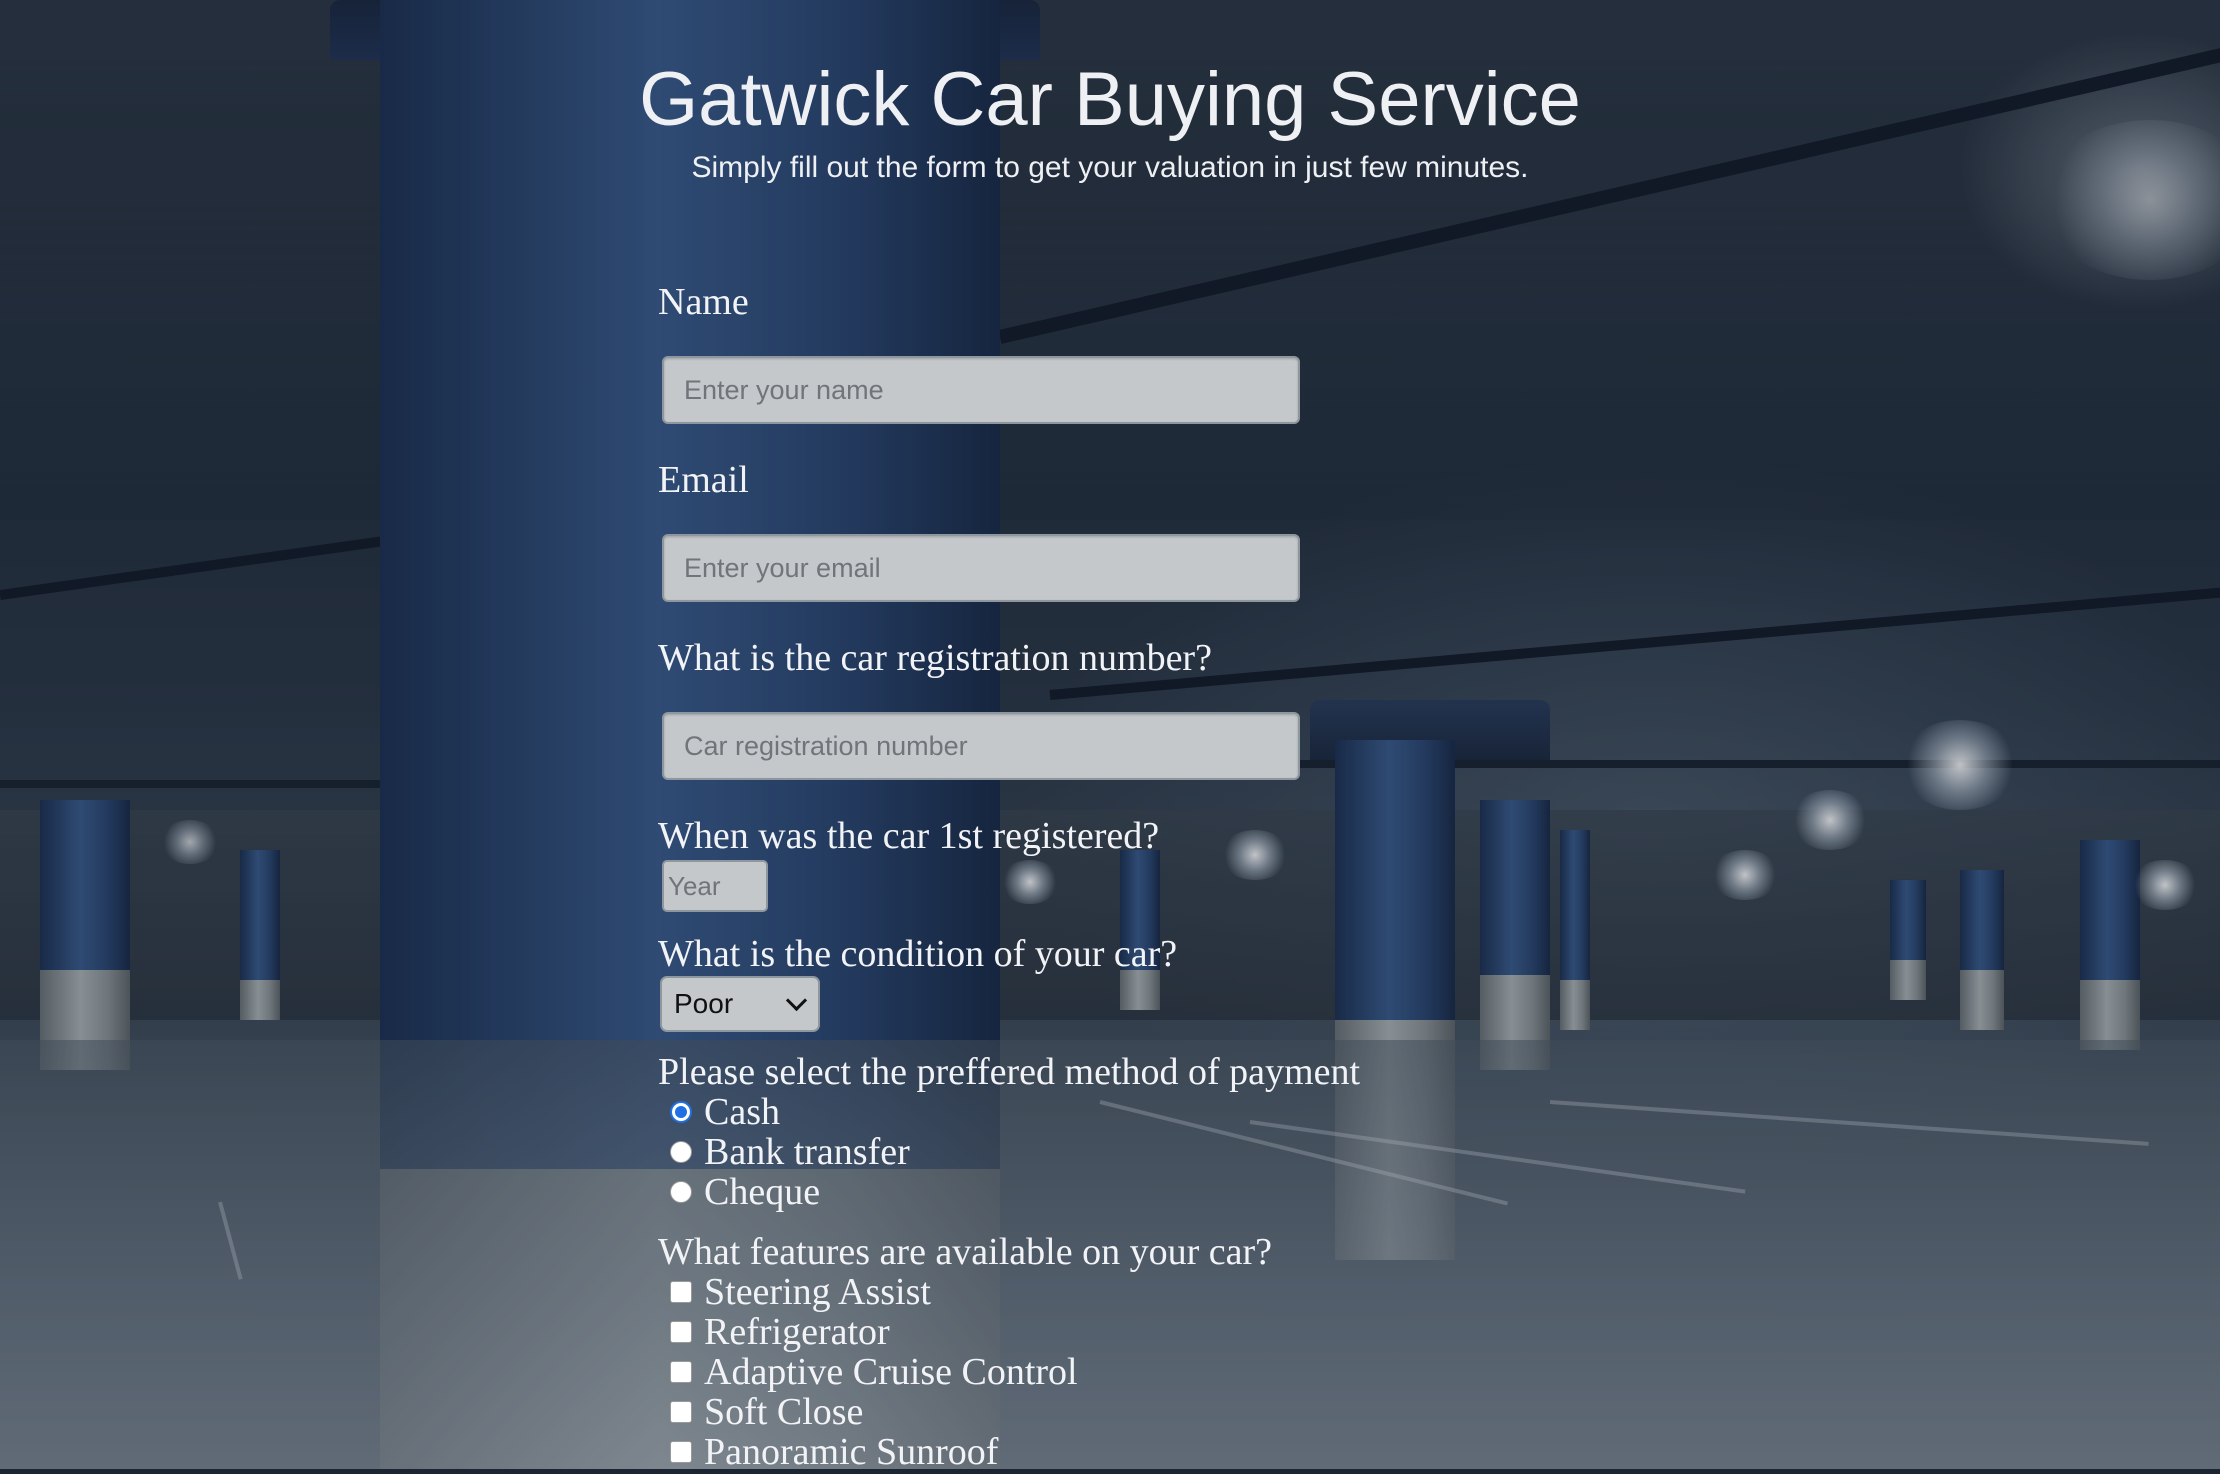  What do you see at coordinates (935, 658) in the screenshot?
I see `registration-label: What is the car registration number?` at bounding box center [935, 658].